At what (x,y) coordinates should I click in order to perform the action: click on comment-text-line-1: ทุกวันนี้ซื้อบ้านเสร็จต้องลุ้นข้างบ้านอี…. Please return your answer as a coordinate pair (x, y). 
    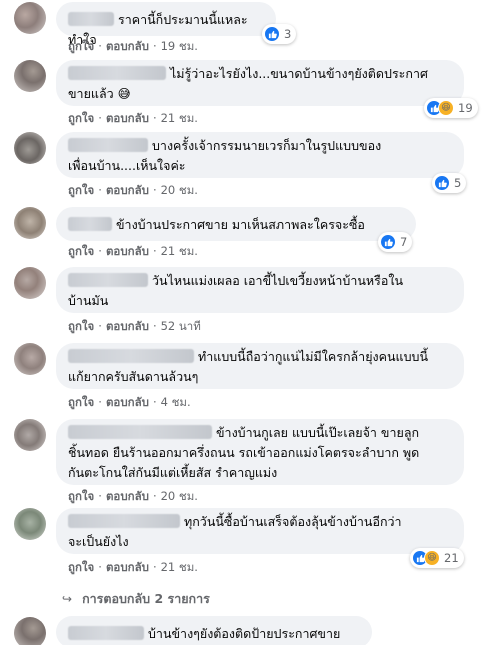
    Looking at the image, I should click on (293, 521).